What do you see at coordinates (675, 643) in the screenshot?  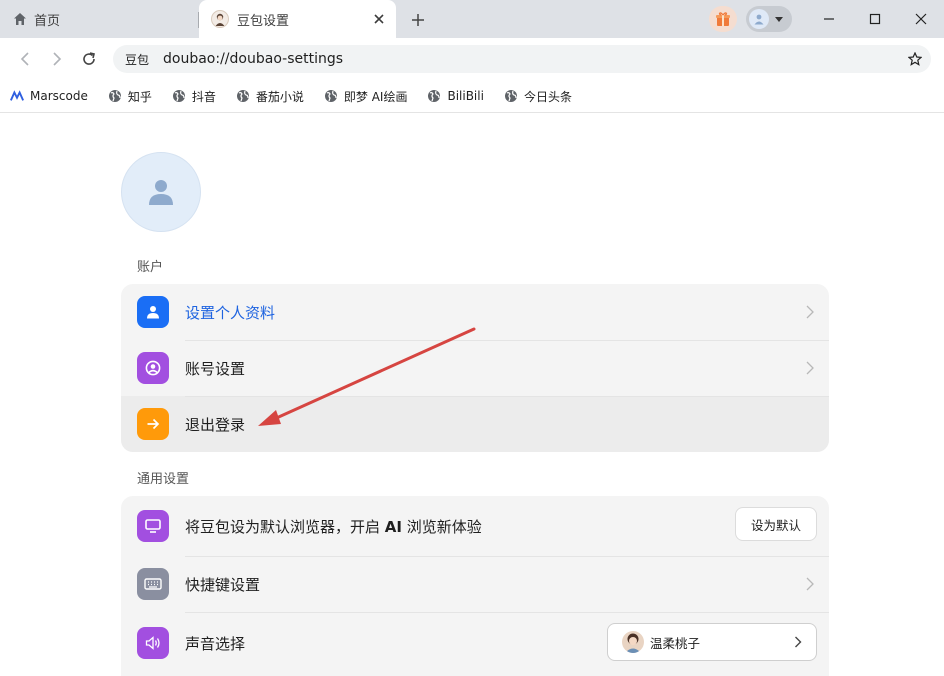 I see `voice-selected-label: 温柔桃子` at bounding box center [675, 643].